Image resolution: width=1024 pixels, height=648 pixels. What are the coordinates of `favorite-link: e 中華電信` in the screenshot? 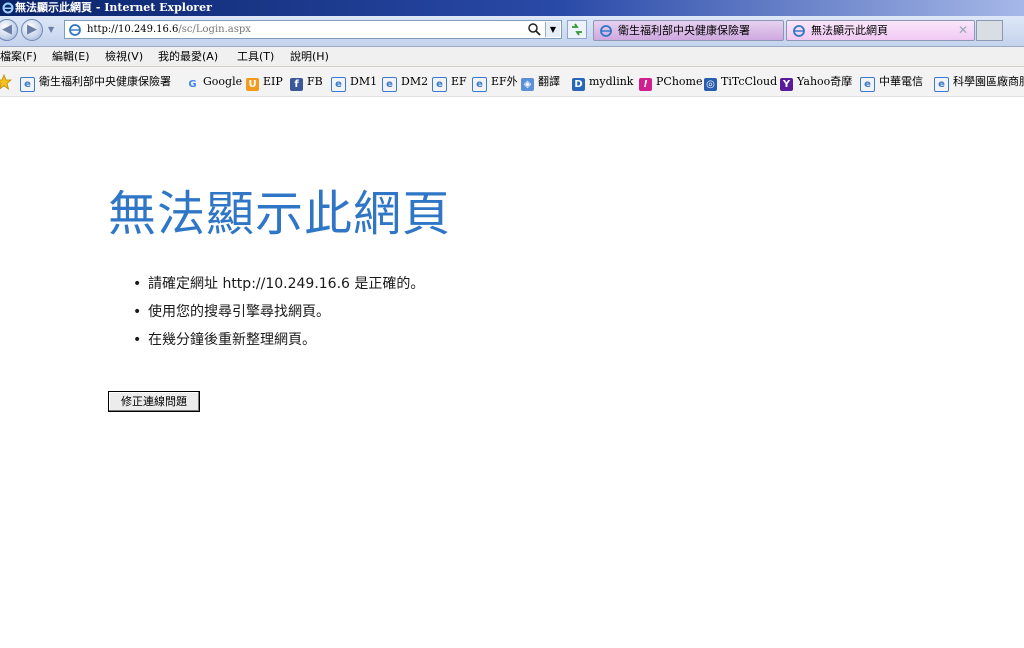 It's located at (891, 81).